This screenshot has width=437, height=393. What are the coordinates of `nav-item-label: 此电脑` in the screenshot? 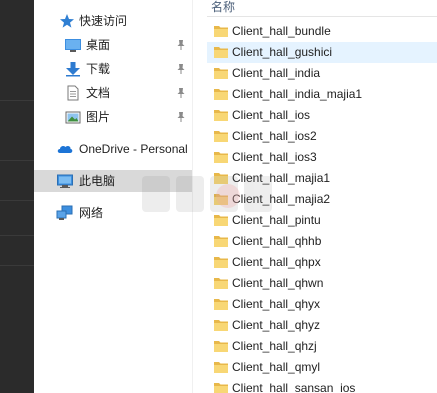 It's located at (97, 181).